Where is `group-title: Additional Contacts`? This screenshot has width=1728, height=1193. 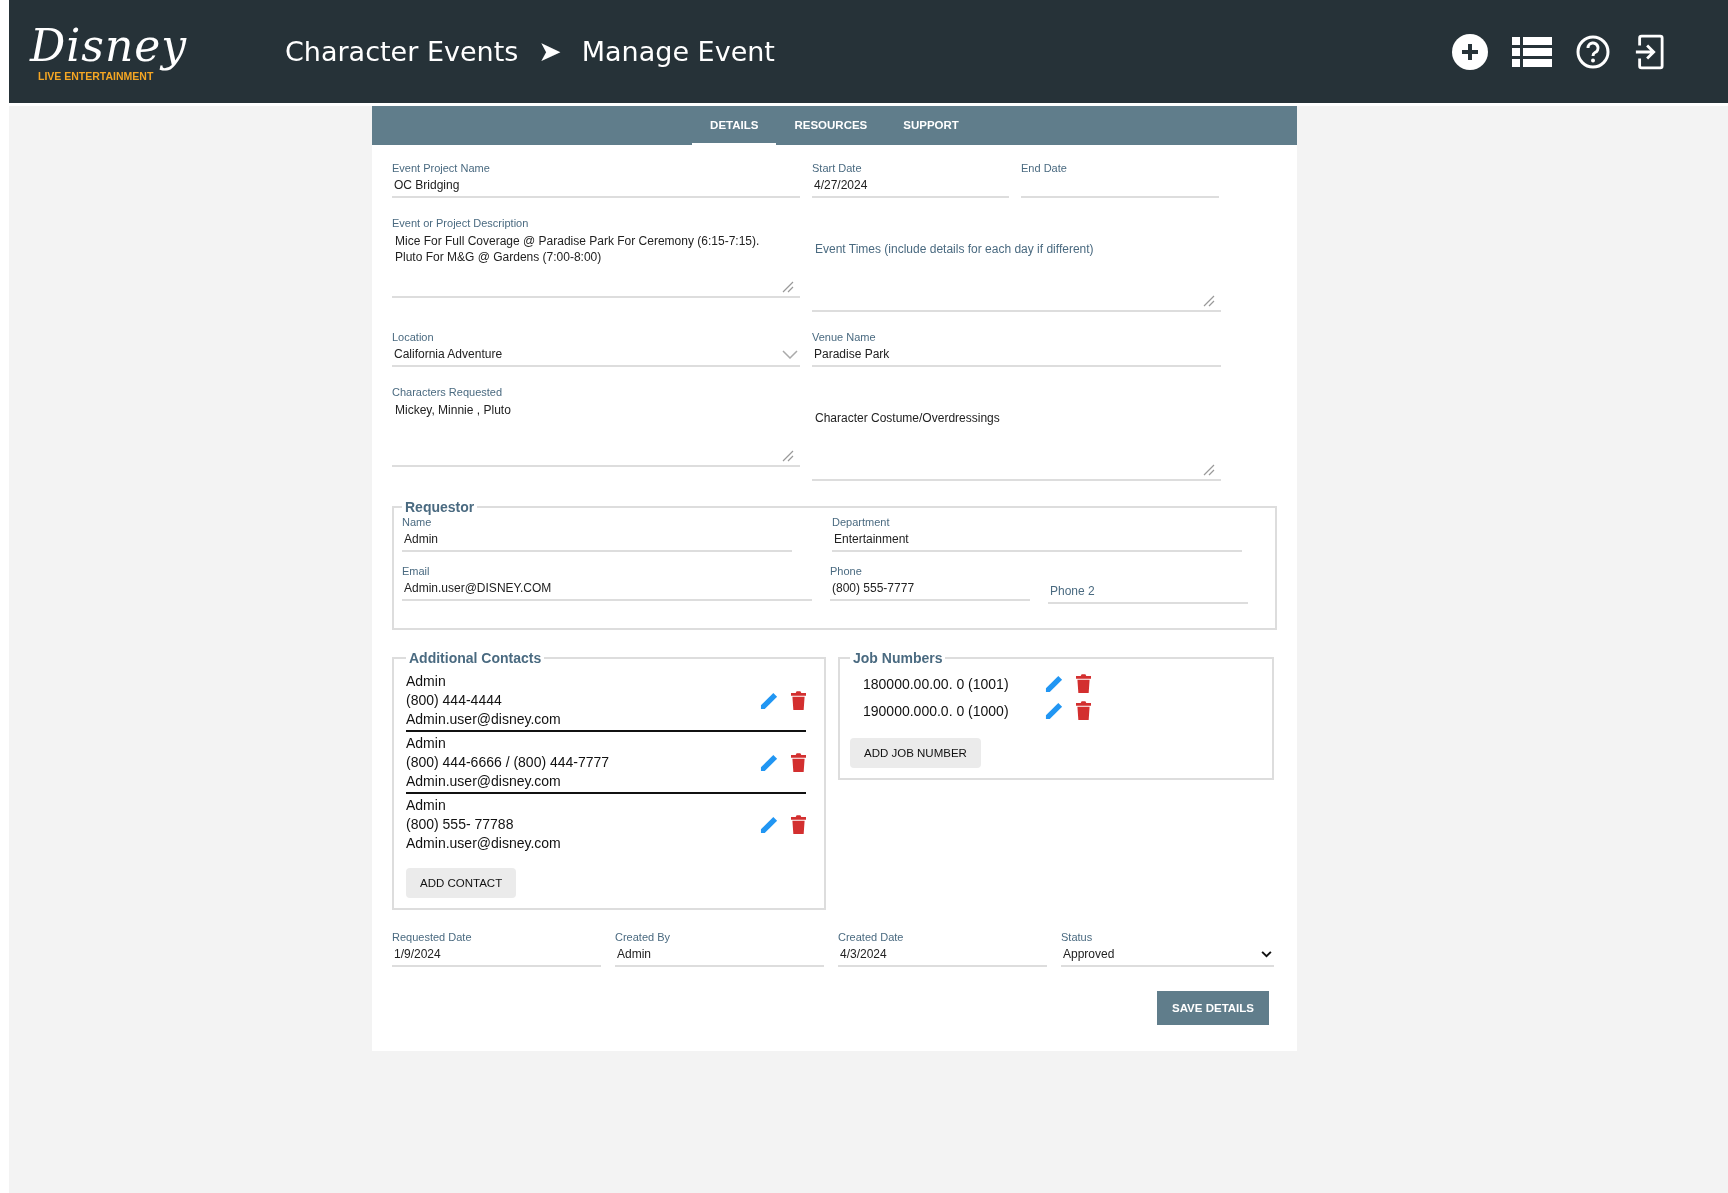
group-title: Additional Contacts is located at coordinates (475, 658).